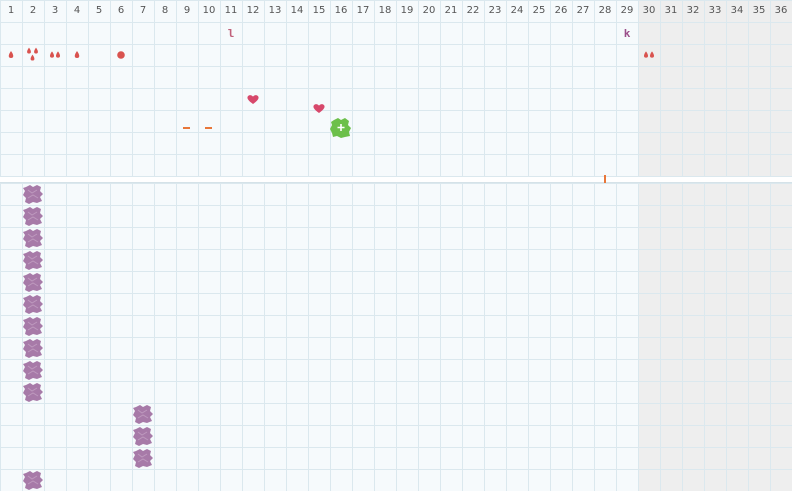  I want to click on dot-icon, so click(121, 55).